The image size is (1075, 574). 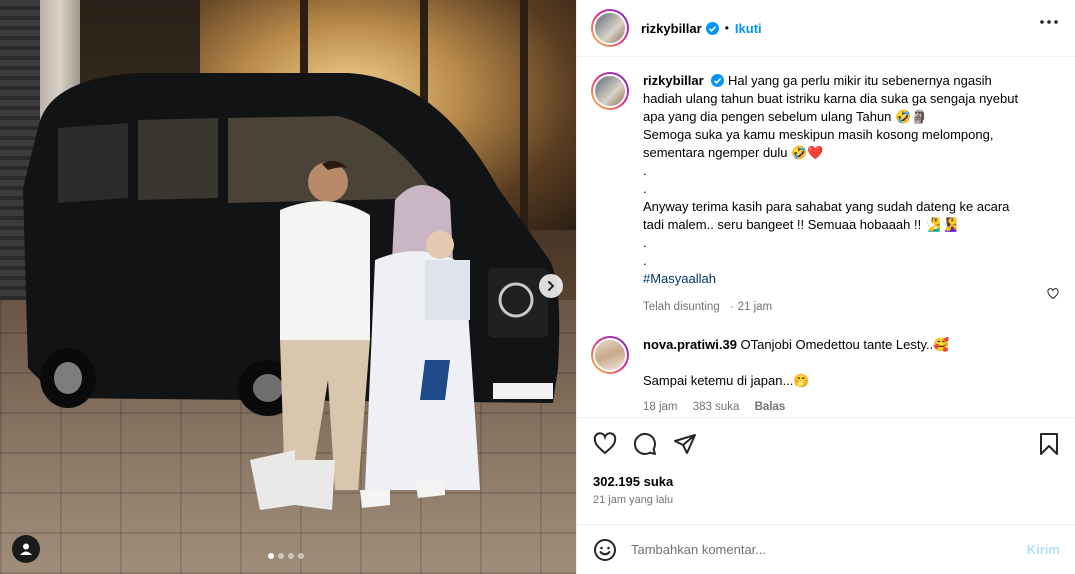 What do you see at coordinates (673, 80) in the screenshot?
I see `caption-username: rizkybillar` at bounding box center [673, 80].